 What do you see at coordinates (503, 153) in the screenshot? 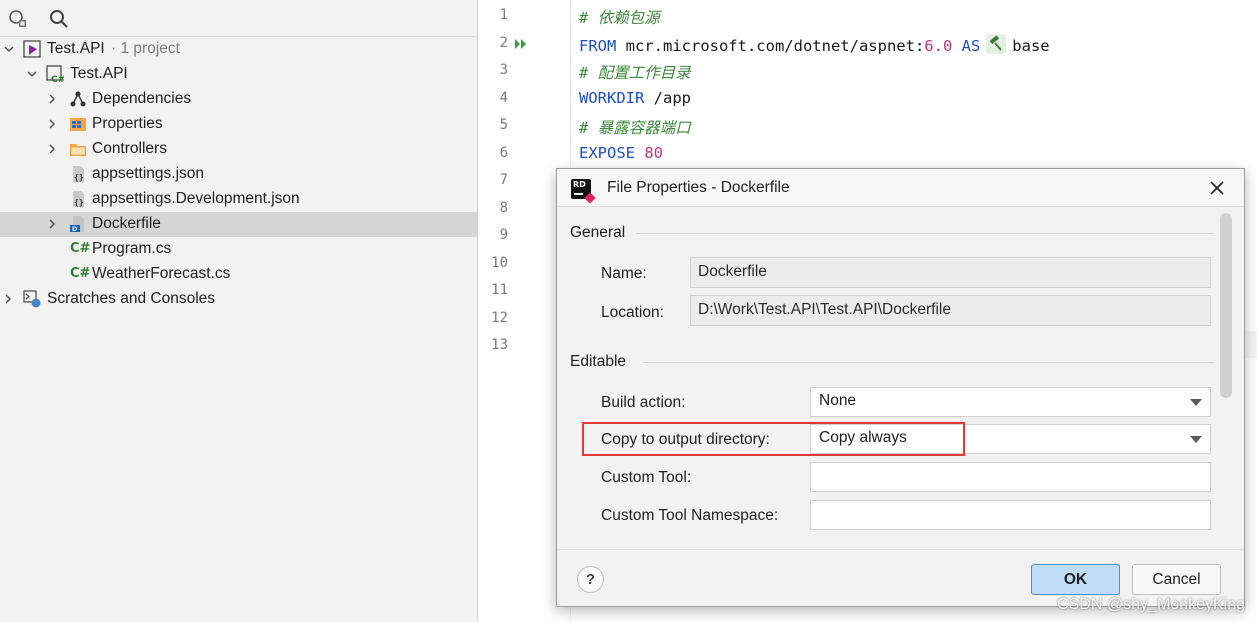
I see `line-number: 6` at bounding box center [503, 153].